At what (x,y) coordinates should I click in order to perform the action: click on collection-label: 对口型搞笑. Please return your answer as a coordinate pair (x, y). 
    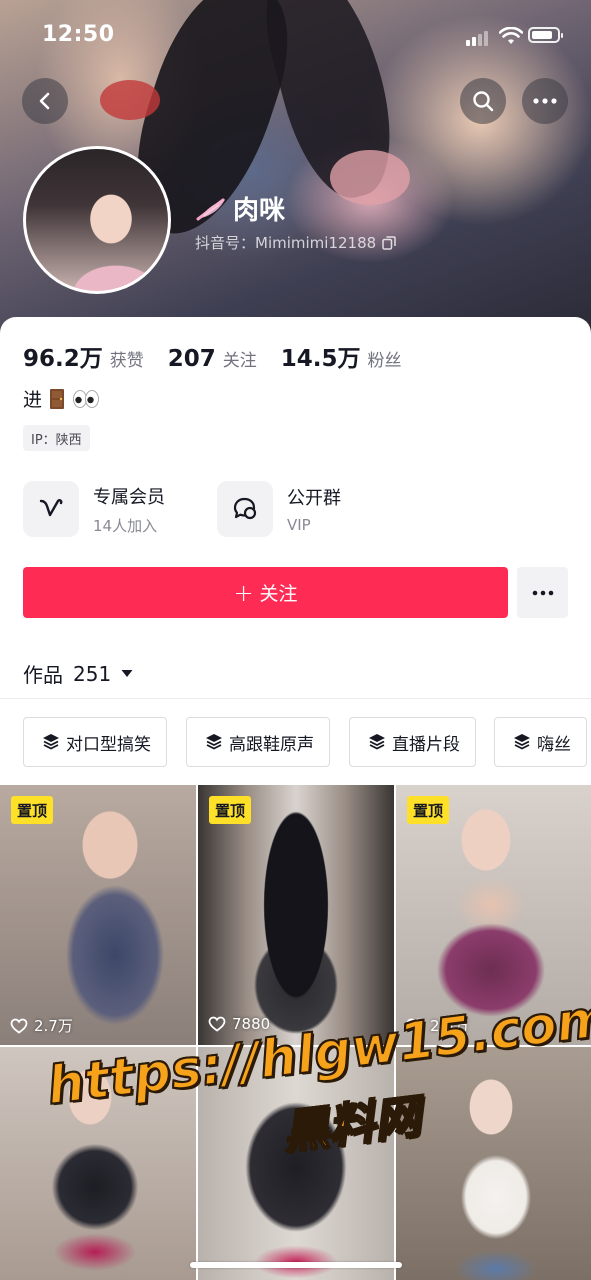
    Looking at the image, I should click on (108, 744).